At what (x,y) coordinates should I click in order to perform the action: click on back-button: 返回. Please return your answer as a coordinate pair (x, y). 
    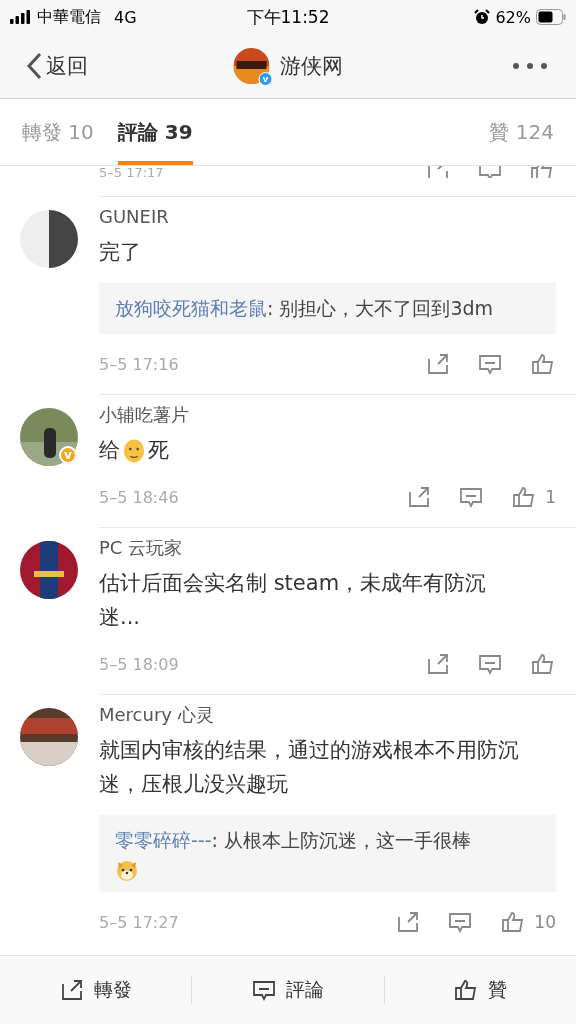
    Looking at the image, I should click on (57, 66).